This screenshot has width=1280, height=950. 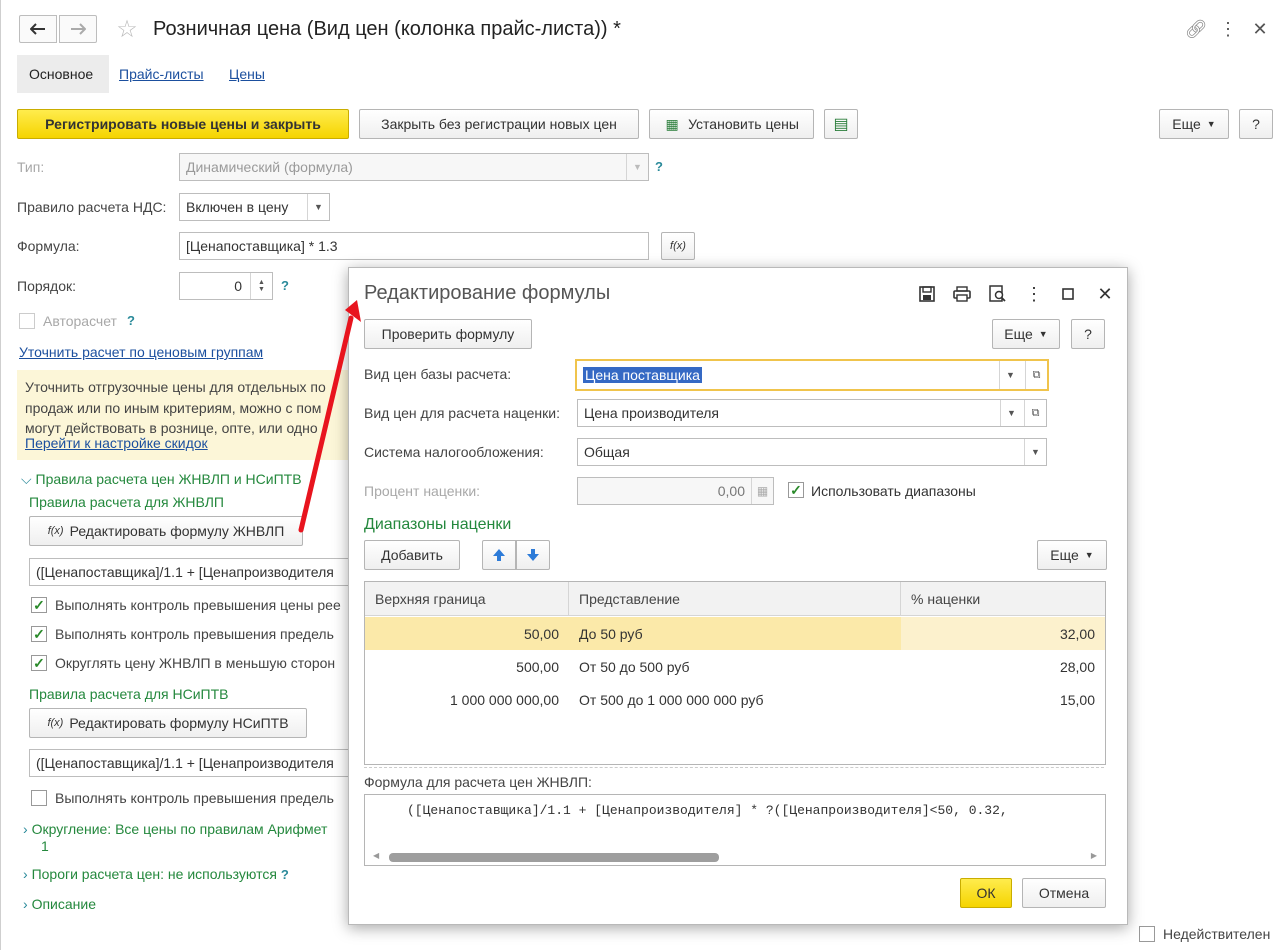 I want to click on set-prices-button: ▦ Установить цены, so click(x=731, y=124).